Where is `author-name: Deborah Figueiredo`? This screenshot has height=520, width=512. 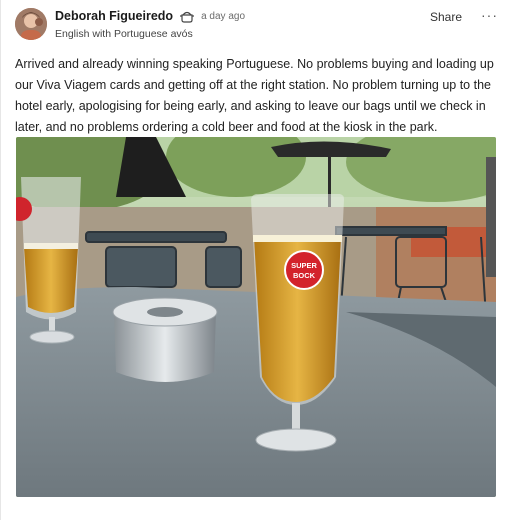 author-name: Deborah Figueiredo is located at coordinates (114, 16).